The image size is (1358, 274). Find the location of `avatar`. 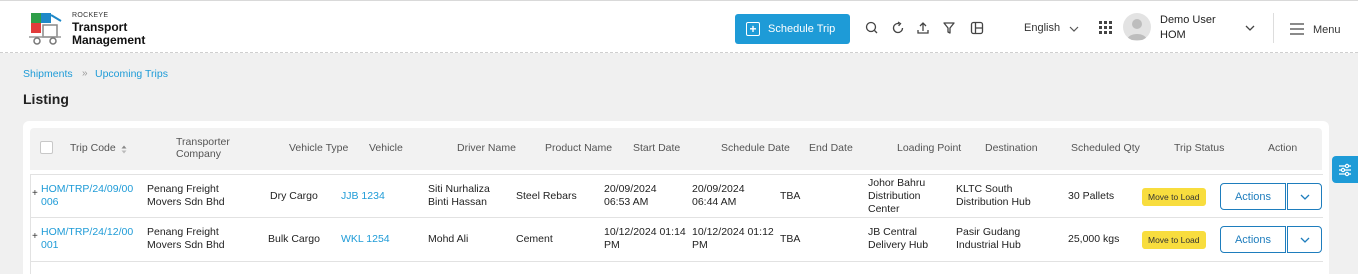

avatar is located at coordinates (1137, 27).